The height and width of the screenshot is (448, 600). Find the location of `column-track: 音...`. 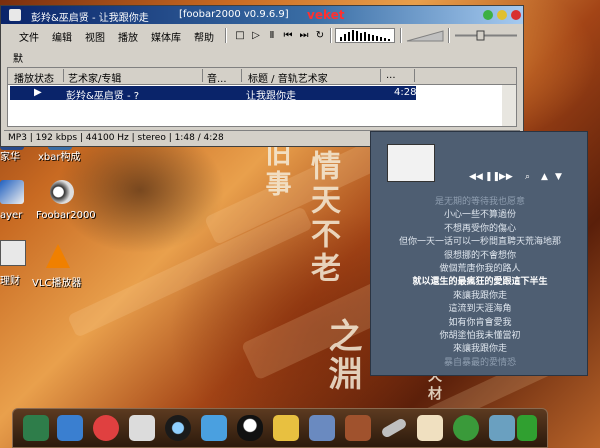

column-track: 音... is located at coordinates (217, 77).